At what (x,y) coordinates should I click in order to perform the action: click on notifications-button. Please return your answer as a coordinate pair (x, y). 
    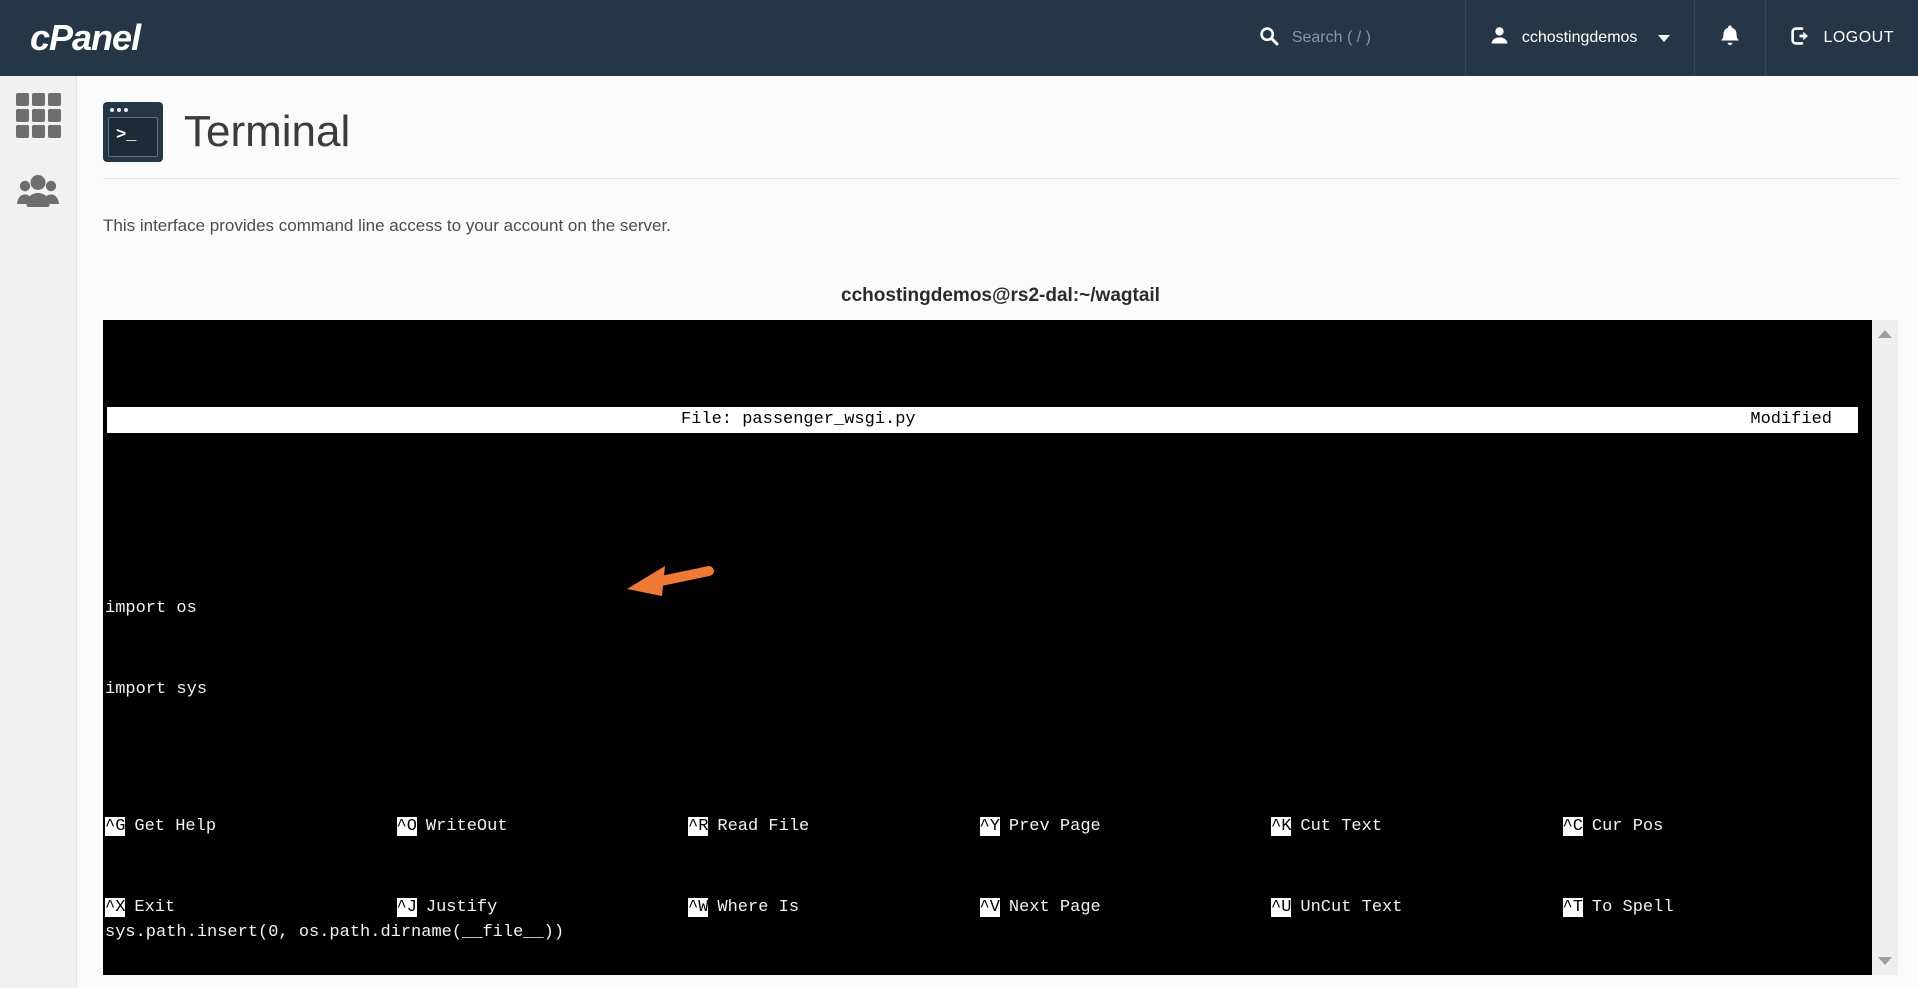
    Looking at the image, I should click on (1729, 38).